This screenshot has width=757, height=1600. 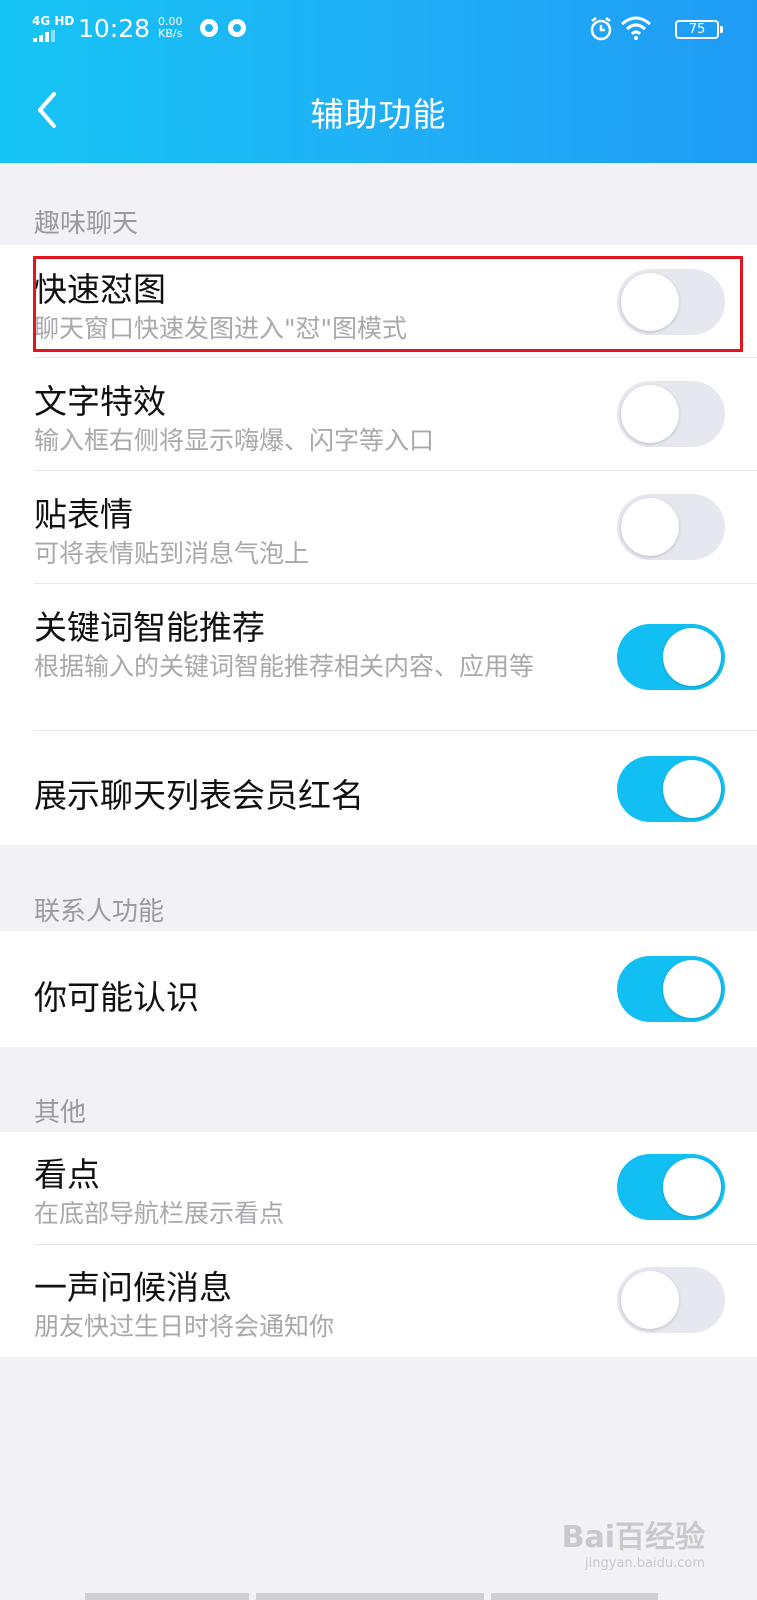 What do you see at coordinates (83, 514) in the screenshot?
I see `setting-title: 贴表情` at bounding box center [83, 514].